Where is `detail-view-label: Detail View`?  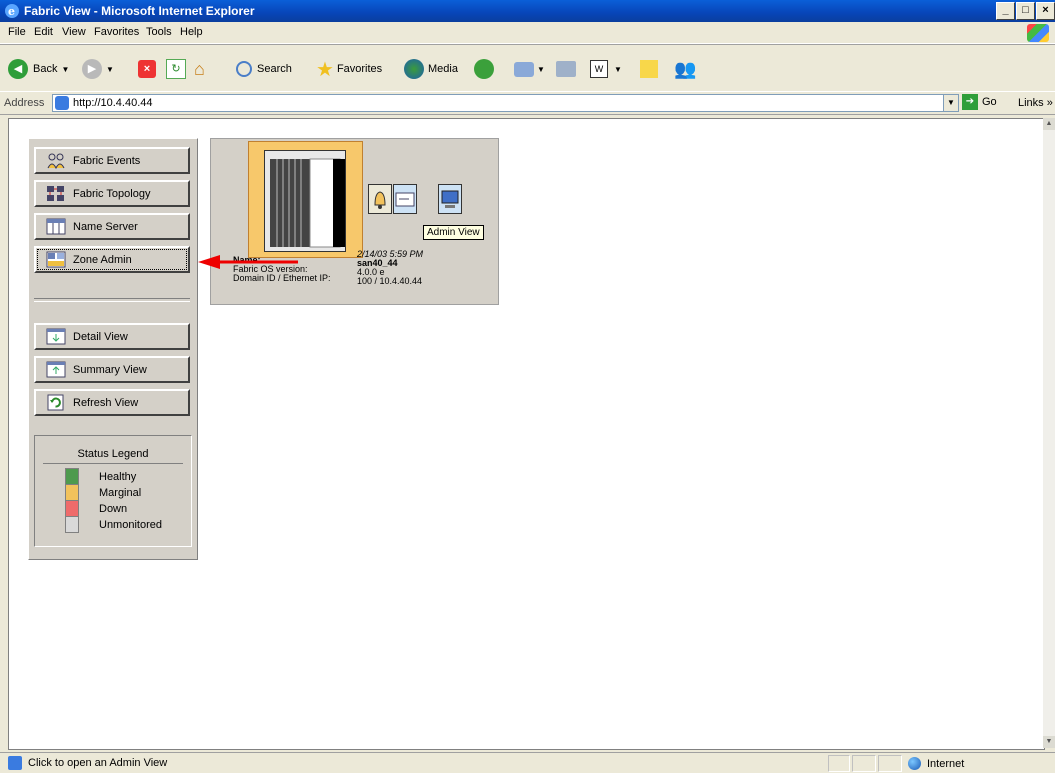 detail-view-label: Detail View is located at coordinates (100, 336).